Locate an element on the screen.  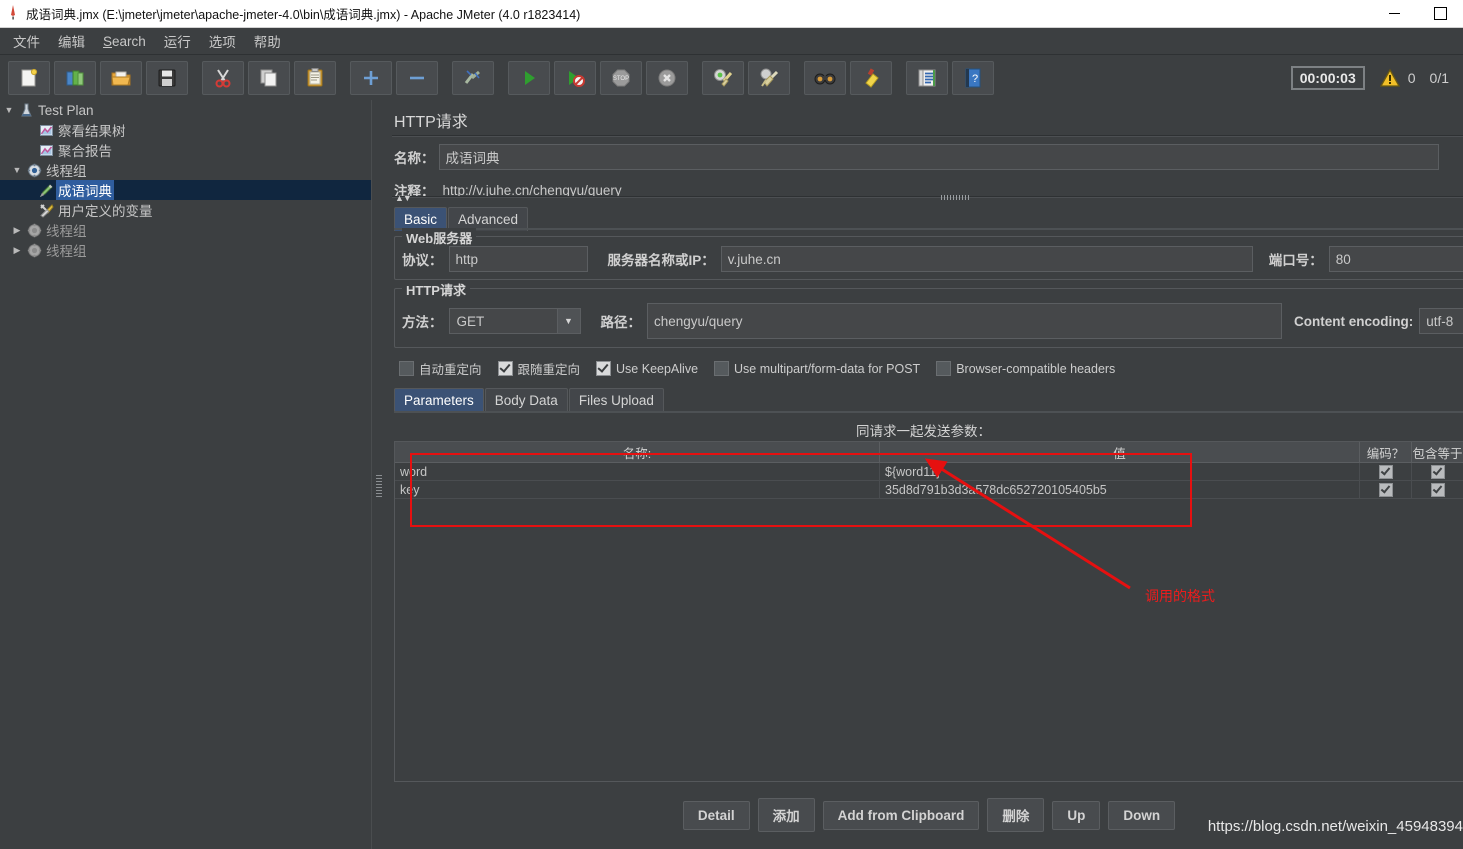
up-button: Up is located at coordinates (1076, 815).